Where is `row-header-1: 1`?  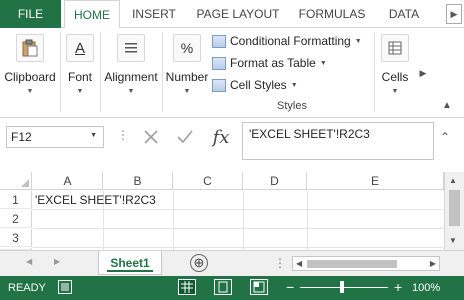
row-header-1: 1 is located at coordinates (16, 200).